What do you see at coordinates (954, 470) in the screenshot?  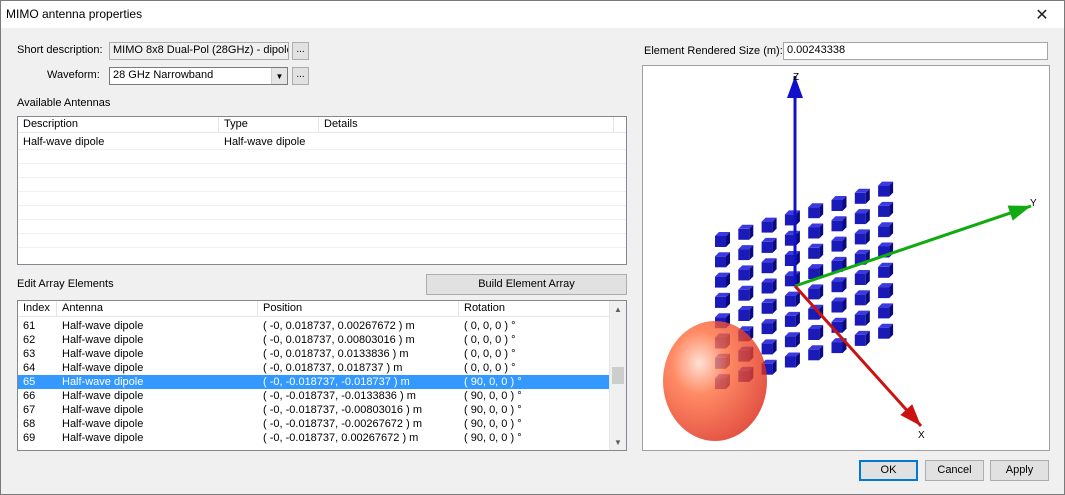 I see `cancel-button: Cancel` at bounding box center [954, 470].